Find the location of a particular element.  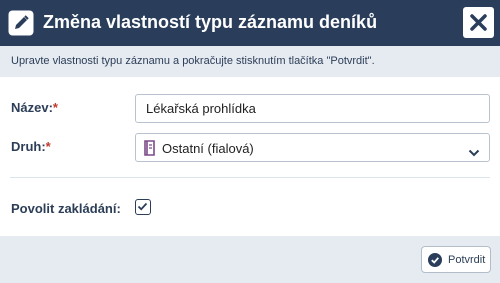

close-button is located at coordinates (478, 22).